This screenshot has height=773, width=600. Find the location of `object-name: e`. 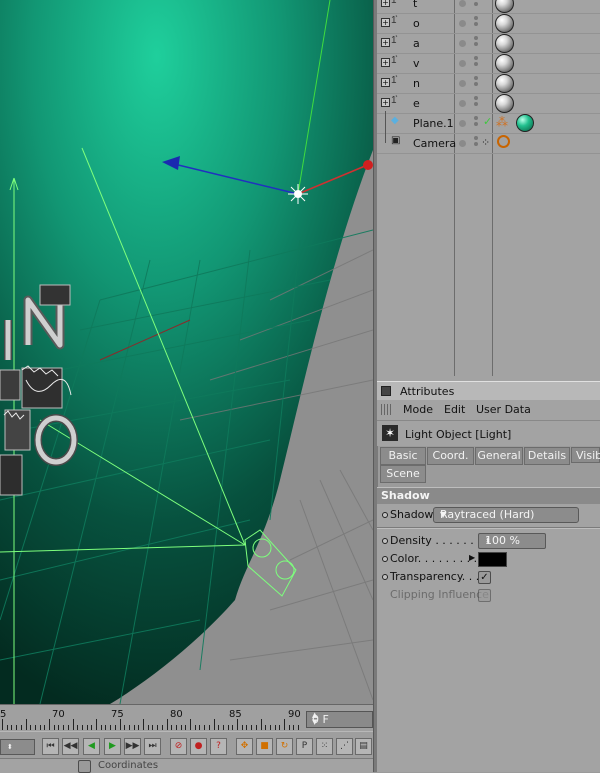

object-name: e is located at coordinates (416, 103).